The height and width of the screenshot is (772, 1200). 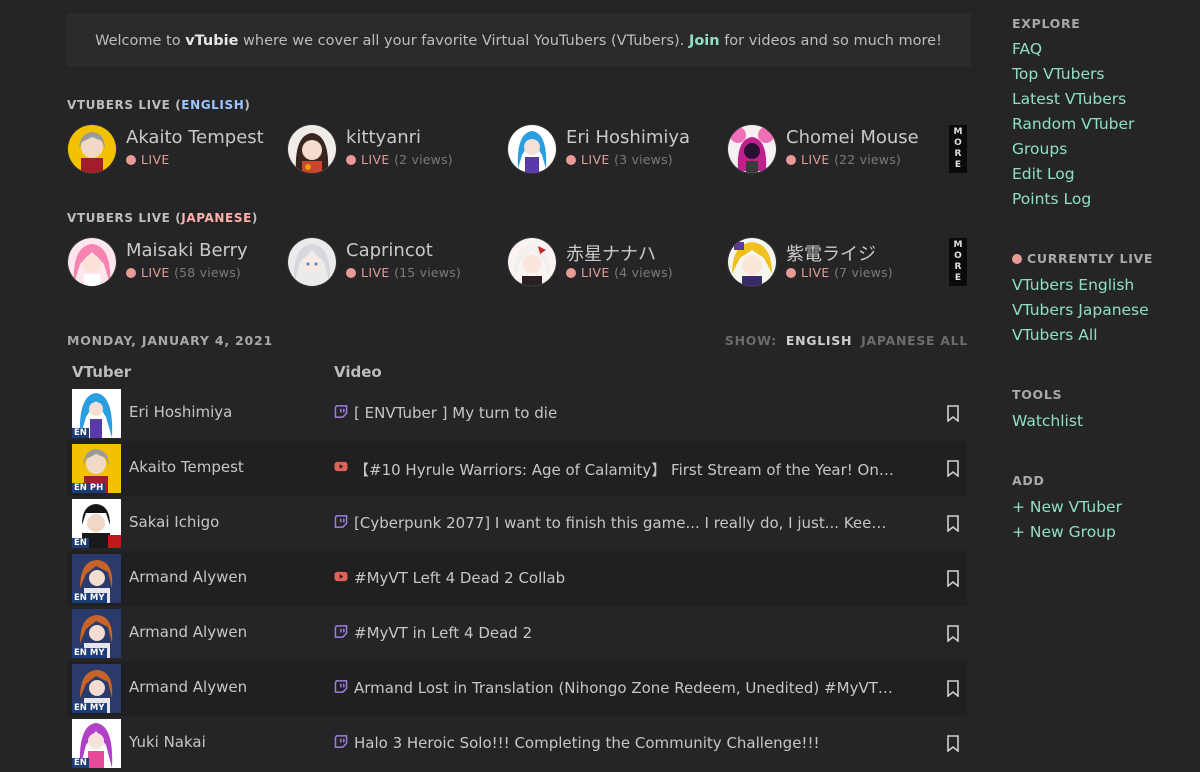 What do you see at coordinates (1058, 74) in the screenshot?
I see `nav-top-vtubers: Top VTubers` at bounding box center [1058, 74].